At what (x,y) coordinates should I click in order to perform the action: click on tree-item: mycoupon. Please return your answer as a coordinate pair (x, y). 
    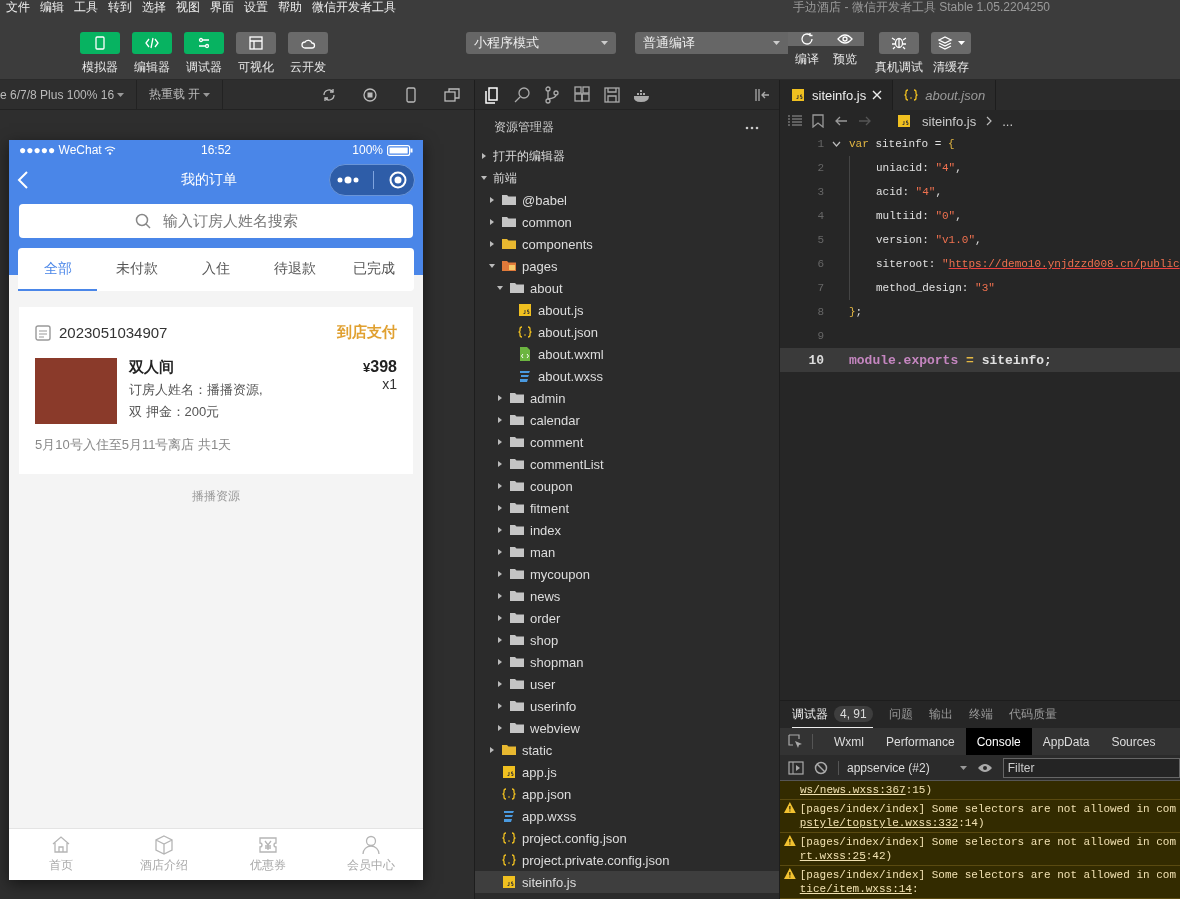
    Looking at the image, I should click on (627, 574).